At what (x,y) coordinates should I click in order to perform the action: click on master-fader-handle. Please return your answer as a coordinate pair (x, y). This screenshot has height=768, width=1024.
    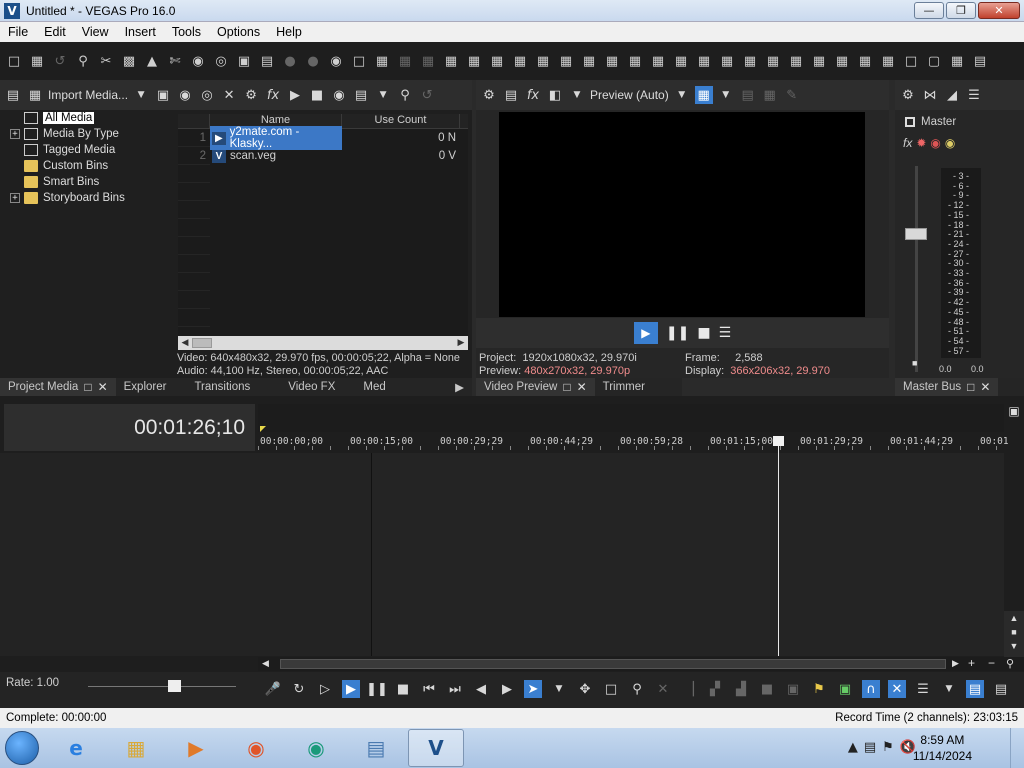
    Looking at the image, I should click on (916, 234).